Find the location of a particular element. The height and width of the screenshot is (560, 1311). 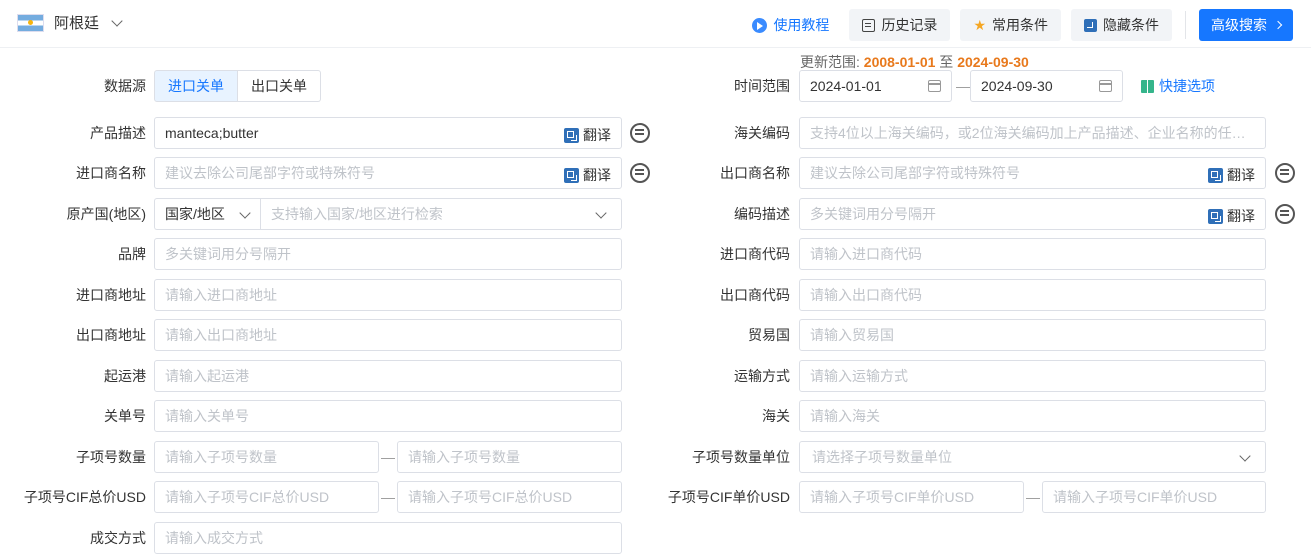

history-button: 历史记录 is located at coordinates (900, 25).